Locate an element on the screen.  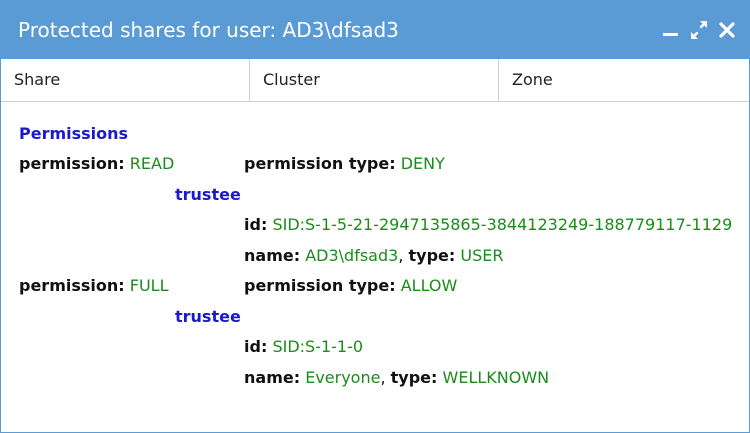
column-header-zone: Zone is located at coordinates (624, 80).